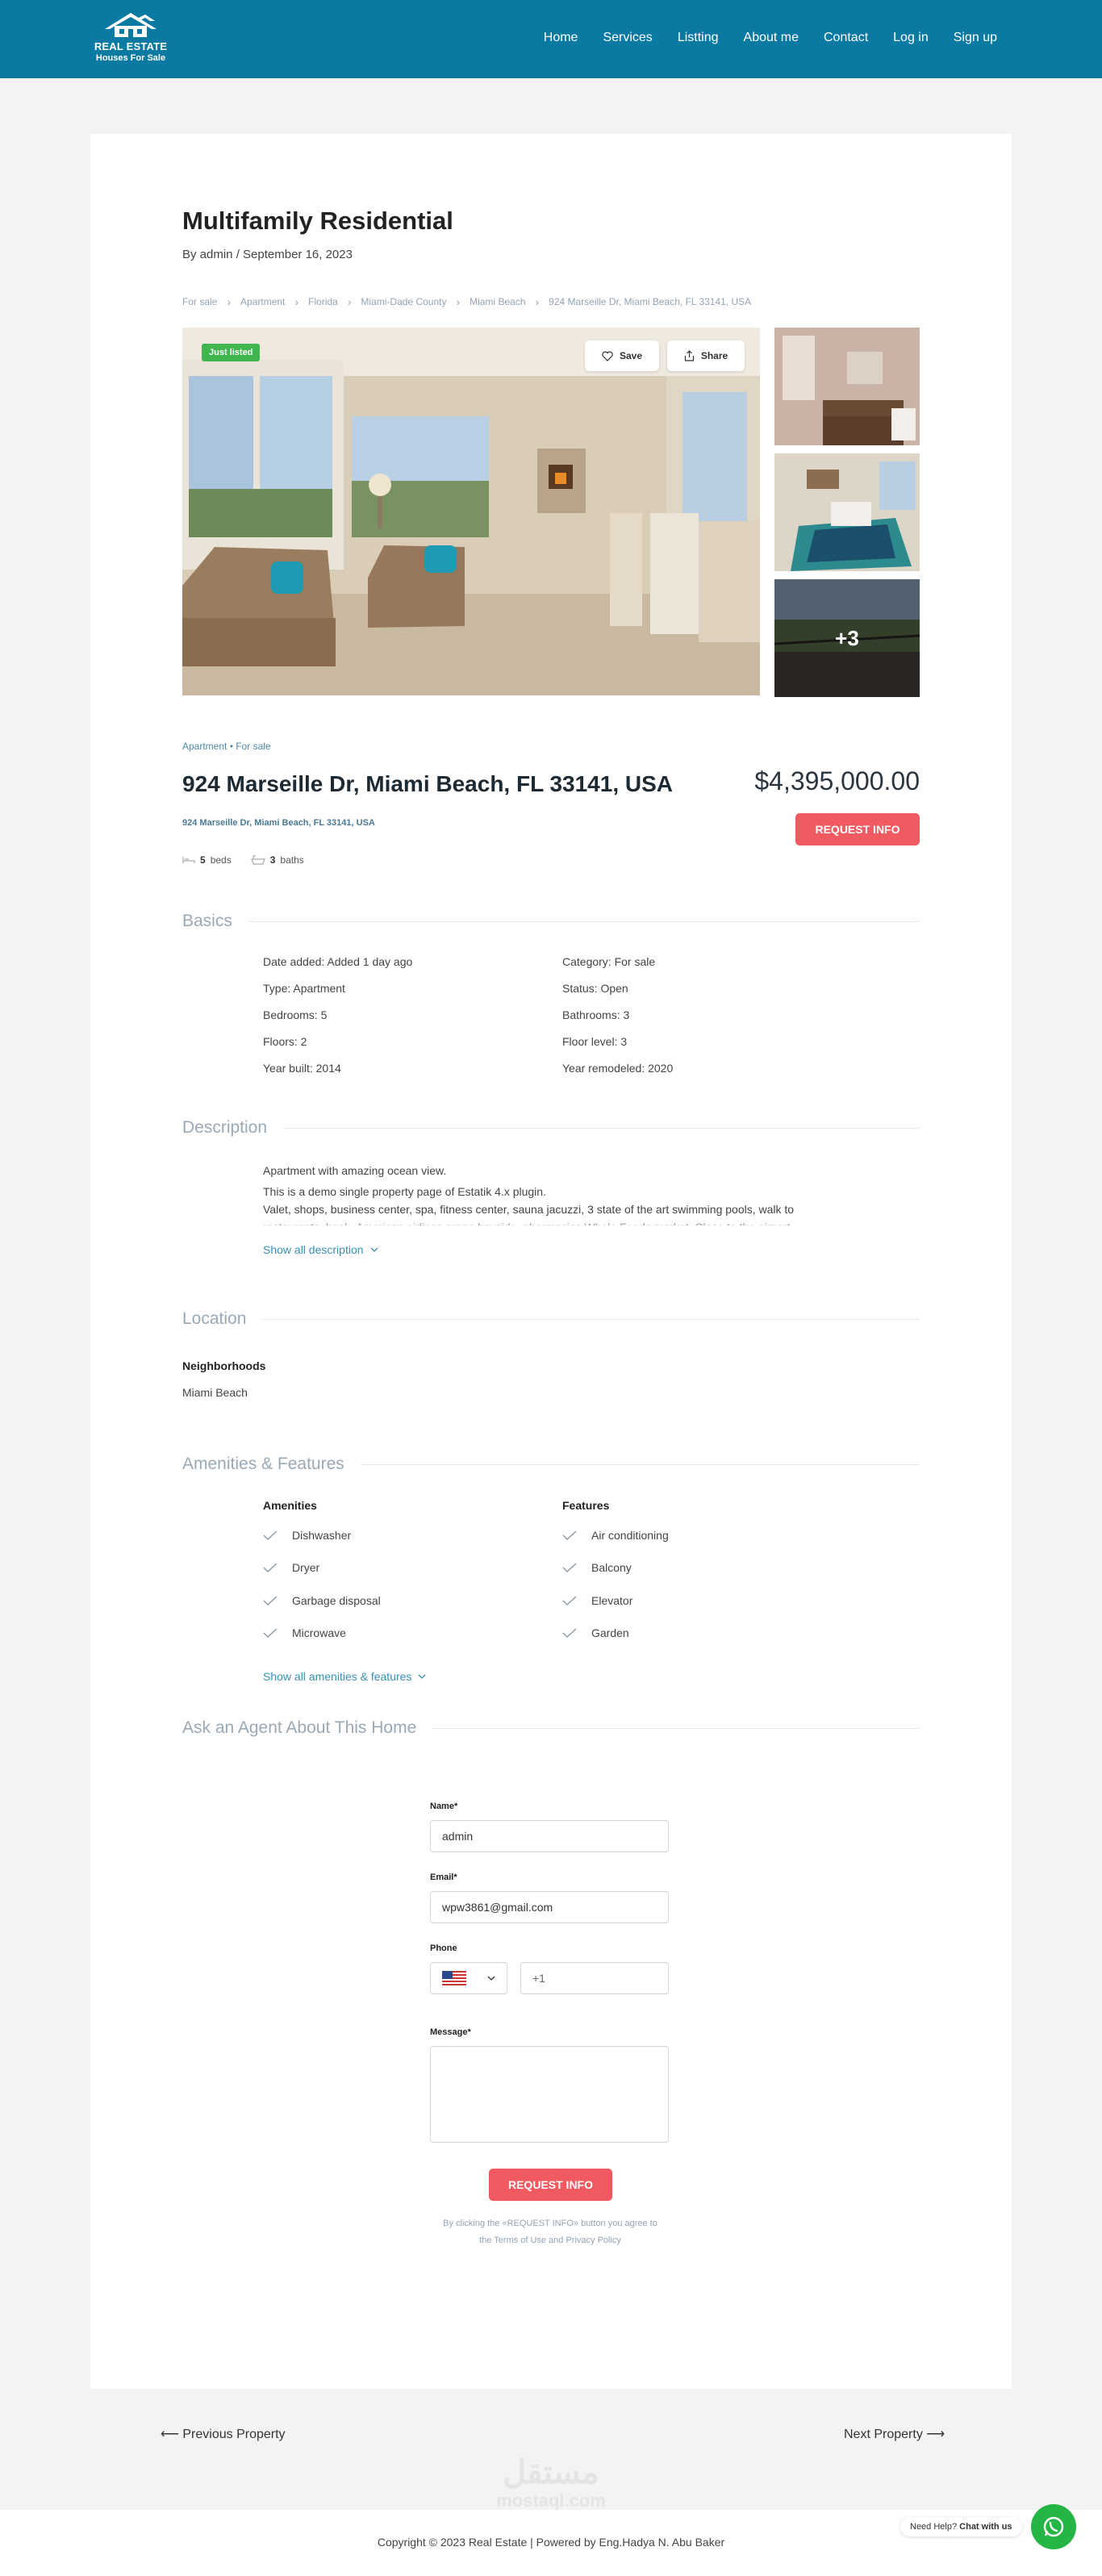 The height and width of the screenshot is (2576, 1102). What do you see at coordinates (403, 301) in the screenshot?
I see `breadcrumb-item: Miami-Dade County` at bounding box center [403, 301].